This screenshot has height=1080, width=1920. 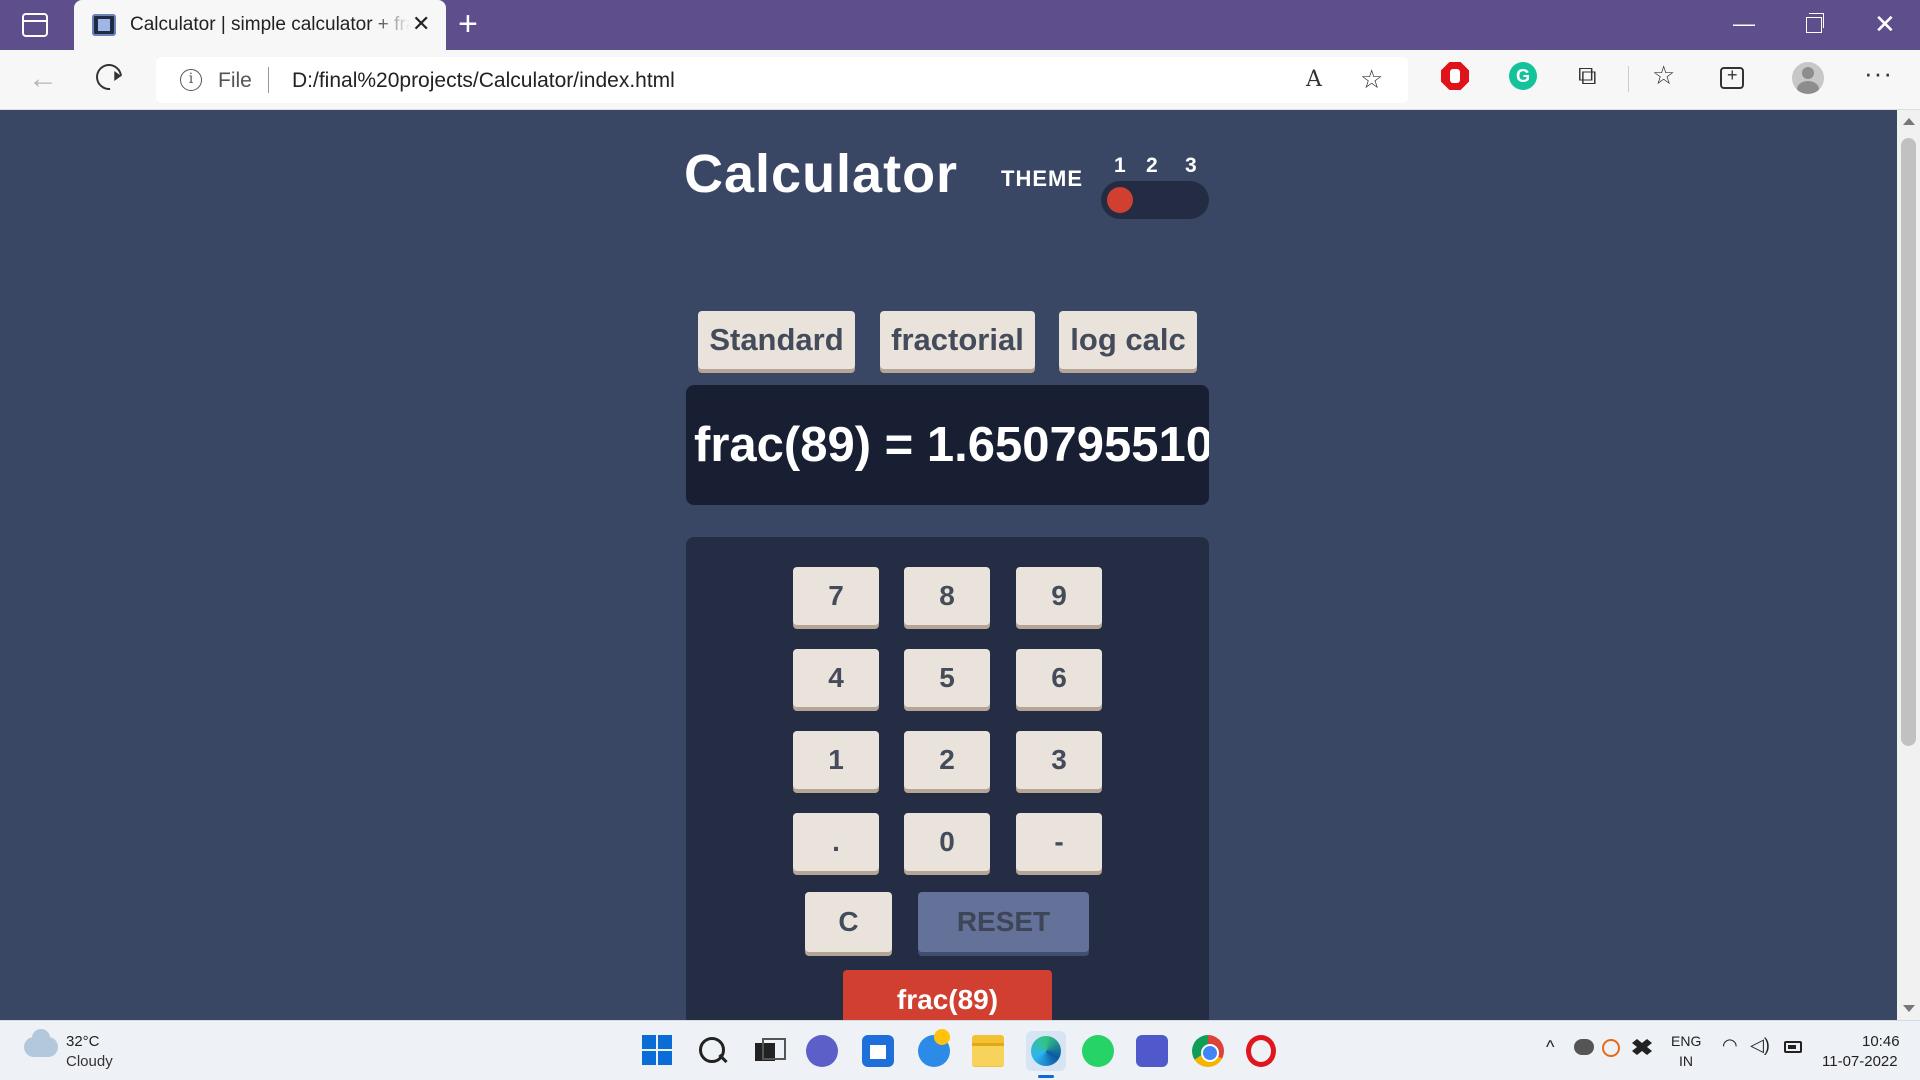 I want to click on page-scrollbar, so click(x=1908, y=565).